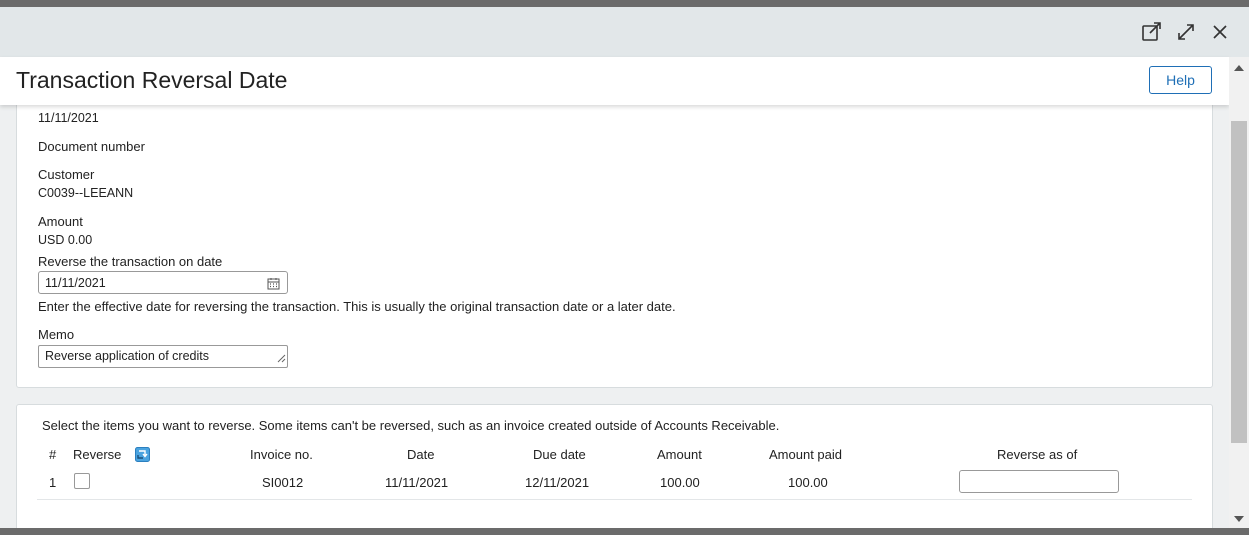  Describe the element at coordinates (1220, 32) in the screenshot. I see `close-icon` at that location.